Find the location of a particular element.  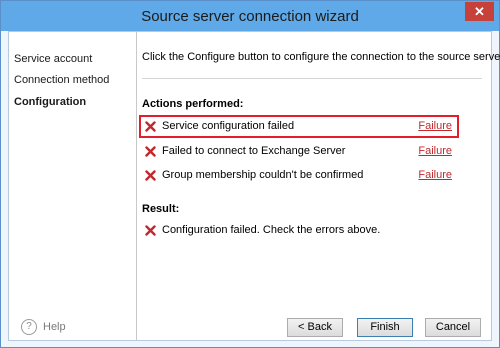

help-label: Help is located at coordinates (54, 327).